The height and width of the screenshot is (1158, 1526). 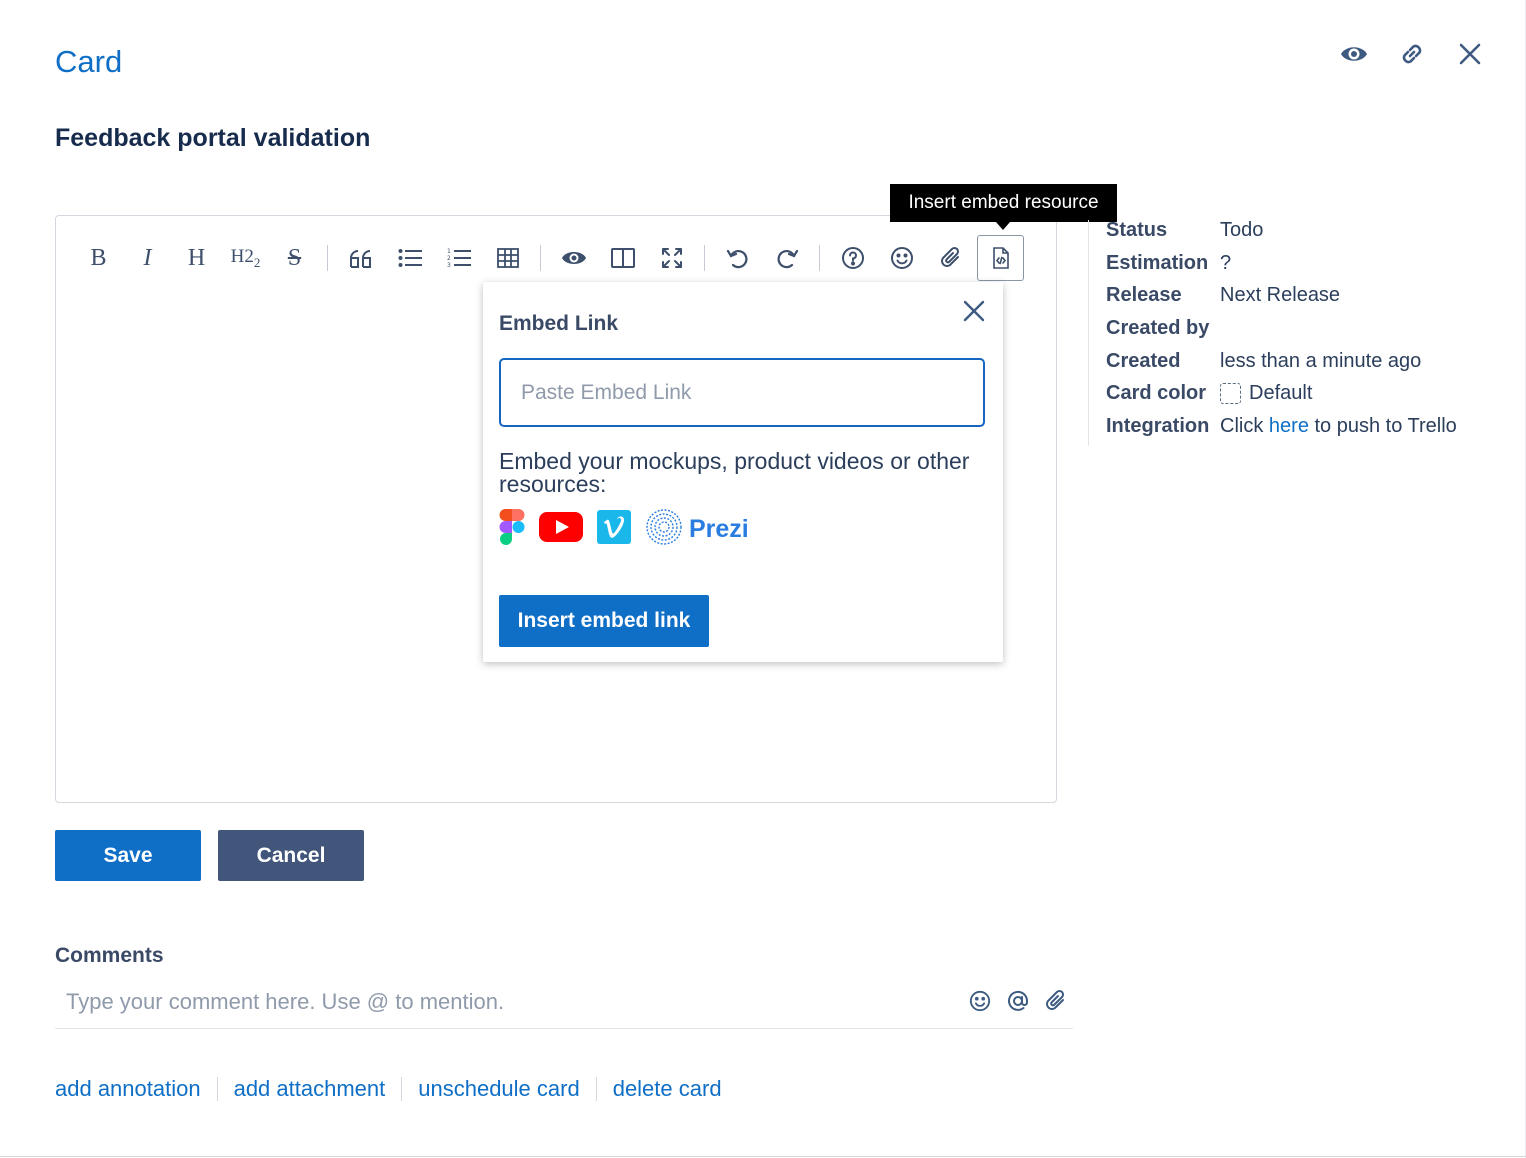 What do you see at coordinates (310, 1089) in the screenshot?
I see `add-attachment-link: add attachment` at bounding box center [310, 1089].